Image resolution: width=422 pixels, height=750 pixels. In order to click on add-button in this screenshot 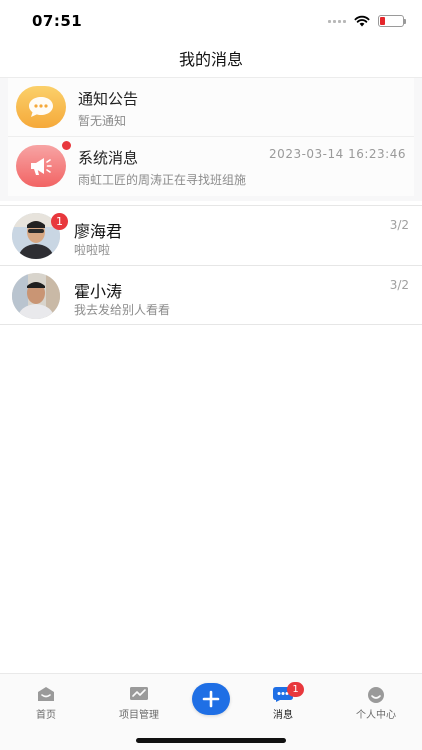, I will do `click(211, 699)`.